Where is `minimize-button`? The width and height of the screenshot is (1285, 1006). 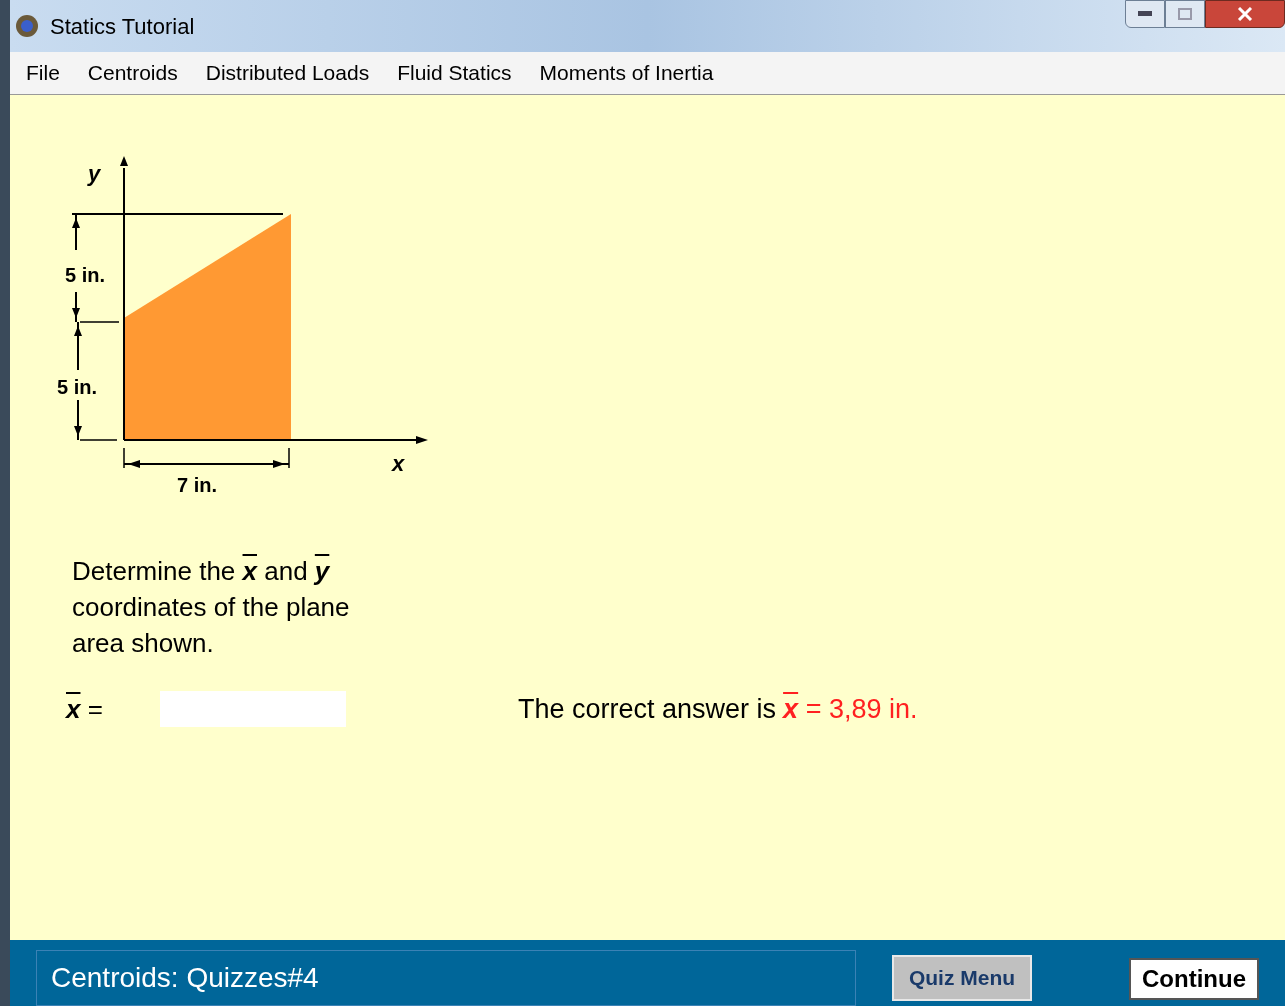
minimize-button is located at coordinates (1145, 14).